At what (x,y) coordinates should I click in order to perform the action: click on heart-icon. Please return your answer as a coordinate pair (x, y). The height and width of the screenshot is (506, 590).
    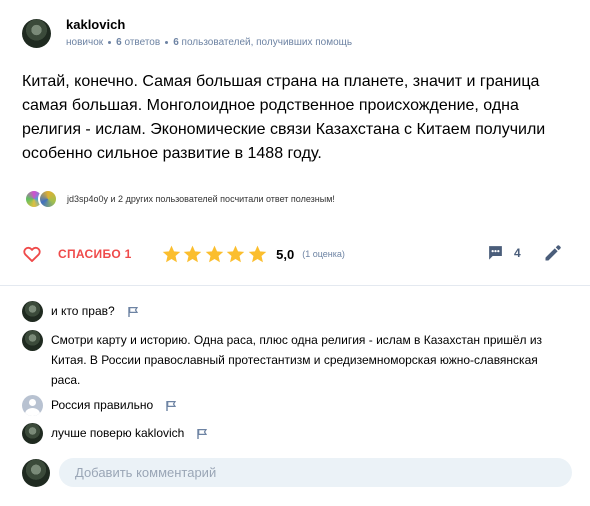
    Looking at the image, I should click on (32, 254).